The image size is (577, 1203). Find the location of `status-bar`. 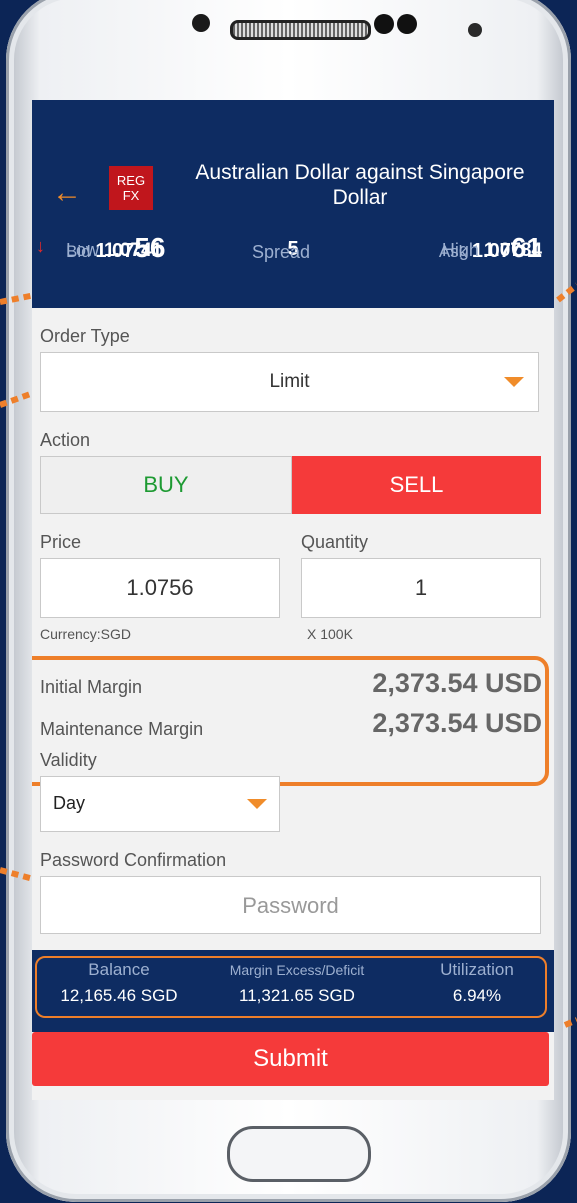

status-bar is located at coordinates (293, 118).